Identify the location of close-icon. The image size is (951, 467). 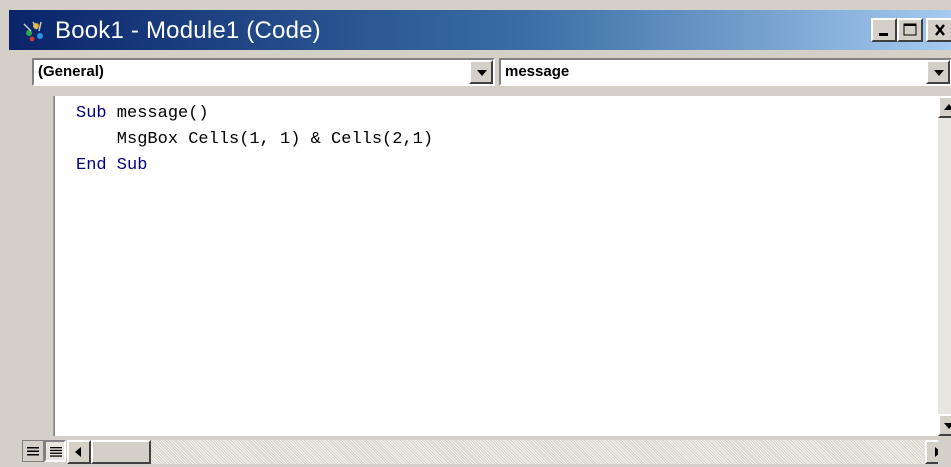
(940, 30).